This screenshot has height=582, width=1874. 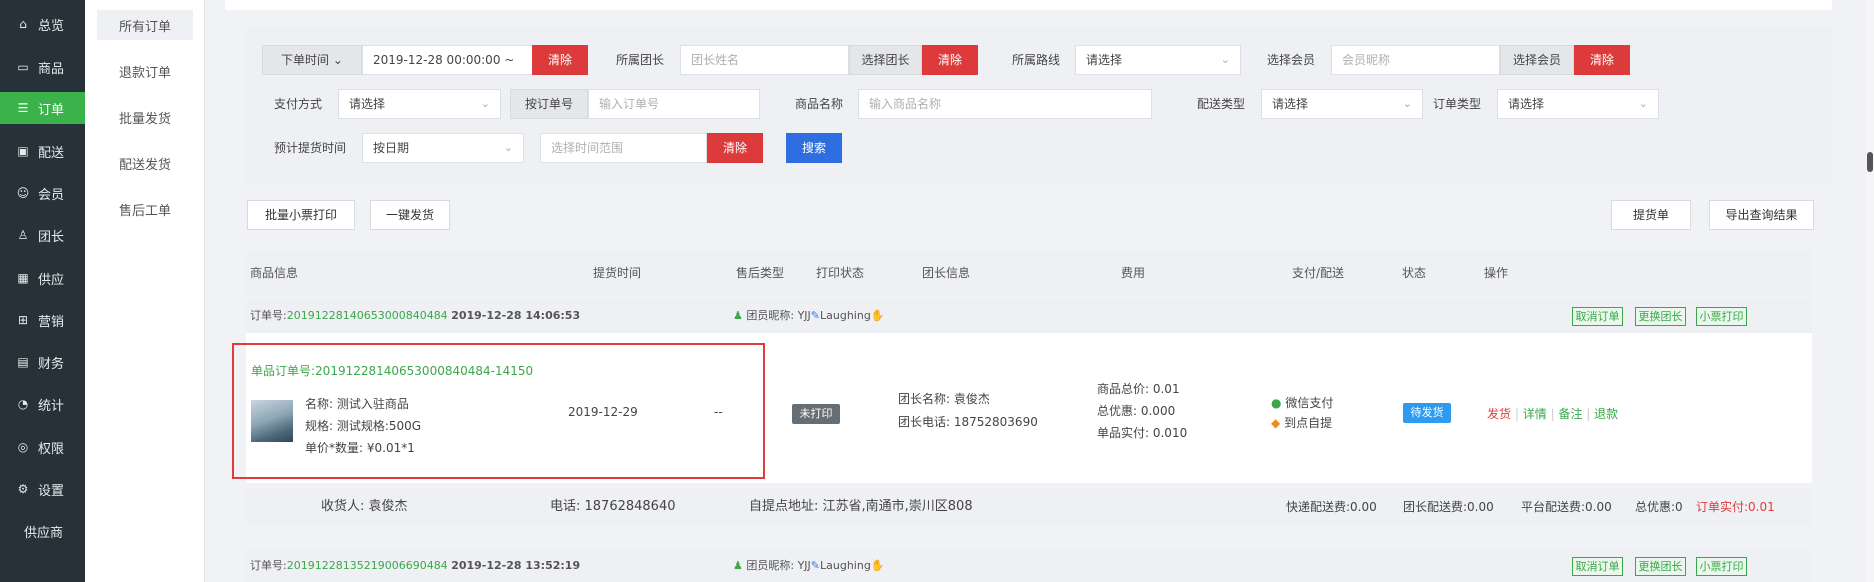 I want to click on nav-item-goods: ▭ 商品, so click(x=42, y=67).